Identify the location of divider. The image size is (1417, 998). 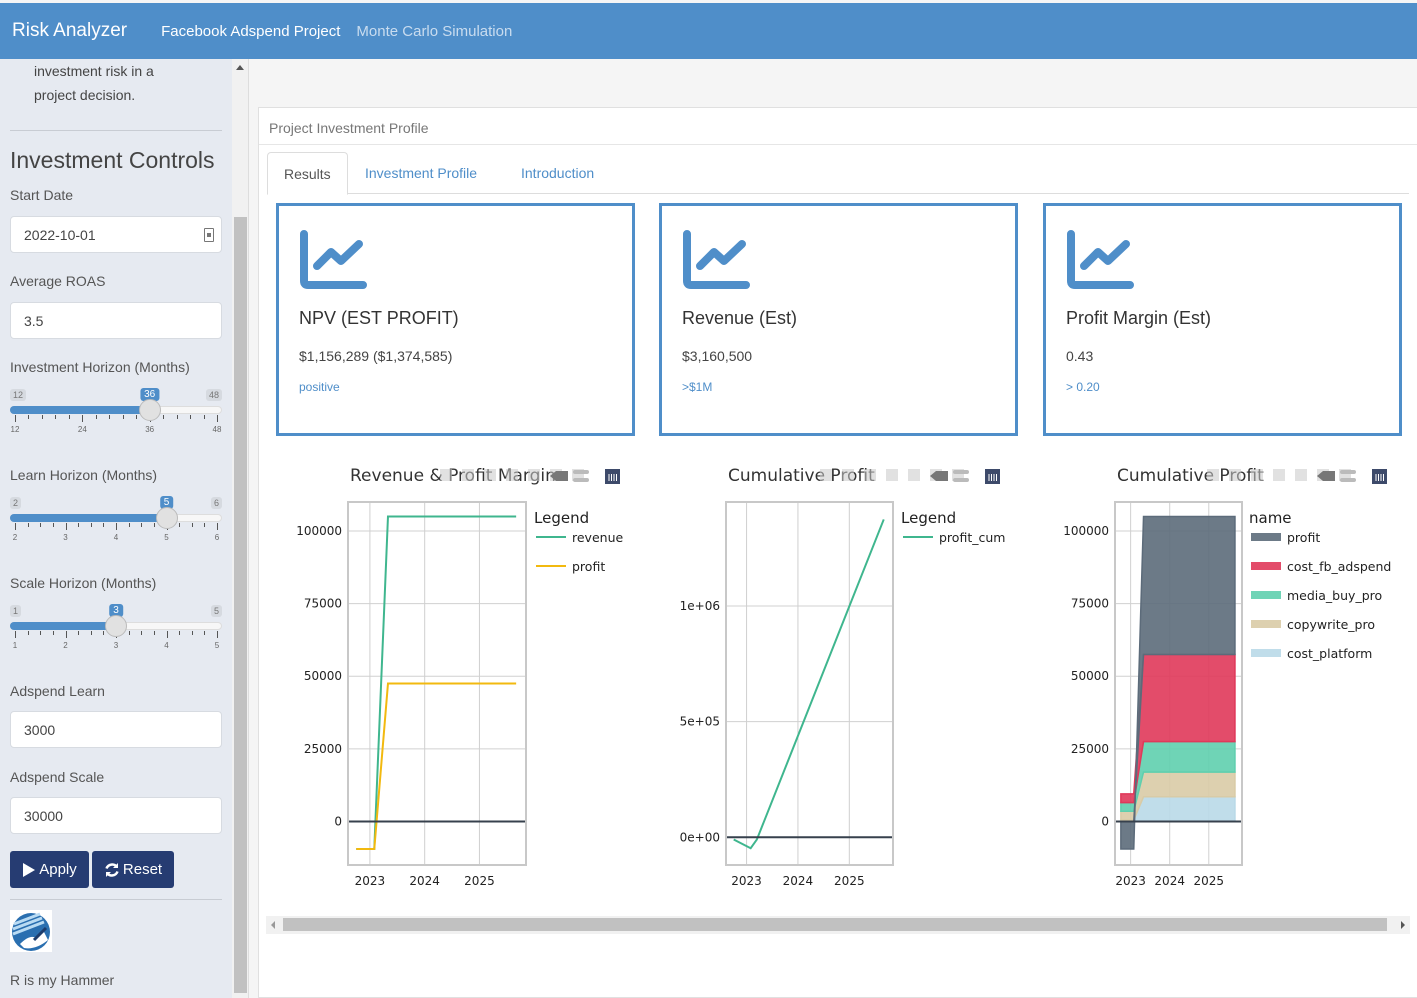
(838, 144).